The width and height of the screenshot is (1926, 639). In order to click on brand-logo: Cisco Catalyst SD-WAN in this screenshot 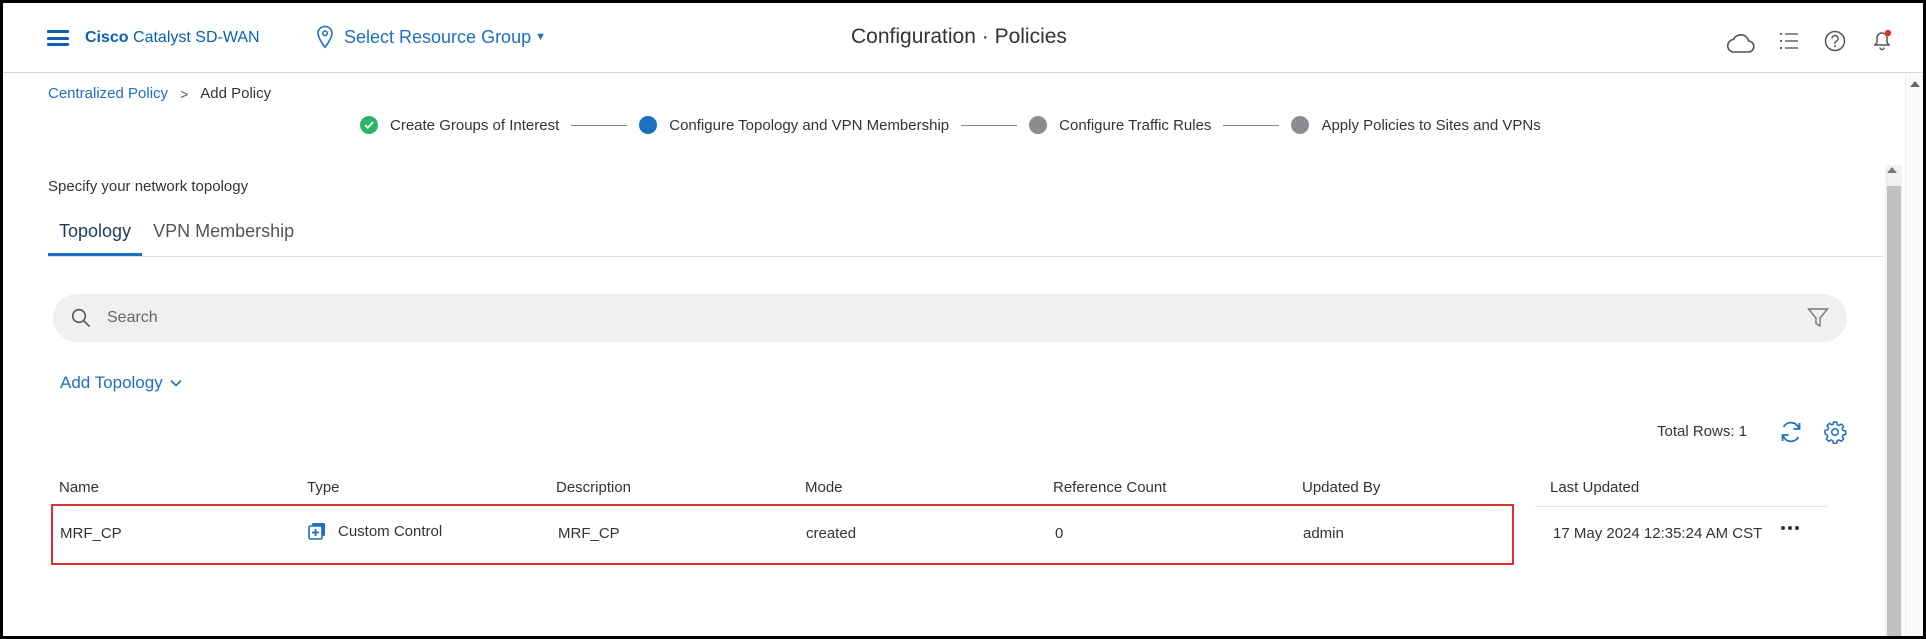, I will do `click(172, 37)`.